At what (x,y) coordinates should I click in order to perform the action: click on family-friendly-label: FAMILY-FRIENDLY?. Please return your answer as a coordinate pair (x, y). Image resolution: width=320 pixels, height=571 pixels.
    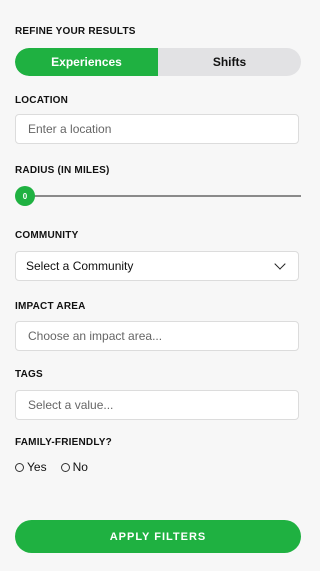
    Looking at the image, I should click on (63, 442).